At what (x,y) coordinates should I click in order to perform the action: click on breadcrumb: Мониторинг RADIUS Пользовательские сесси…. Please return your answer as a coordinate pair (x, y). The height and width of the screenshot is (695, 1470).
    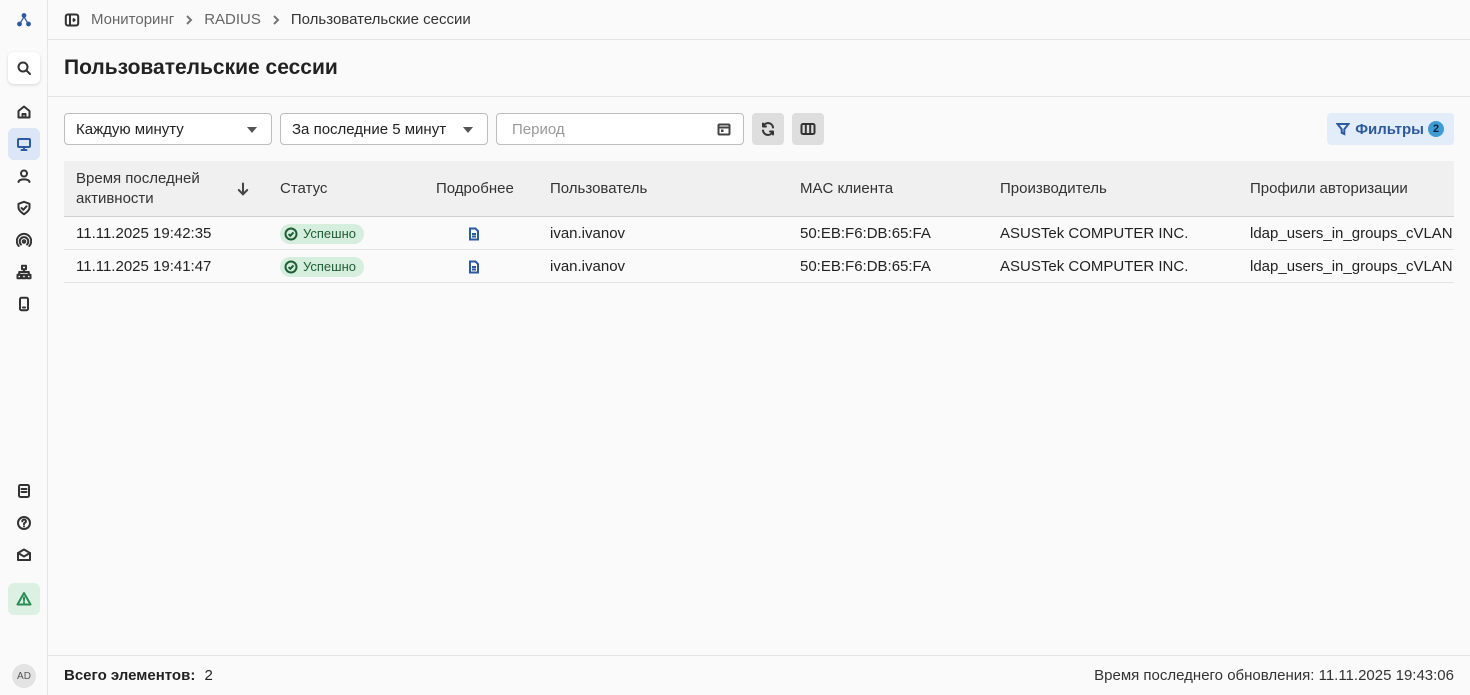
    Looking at the image, I should click on (759, 20).